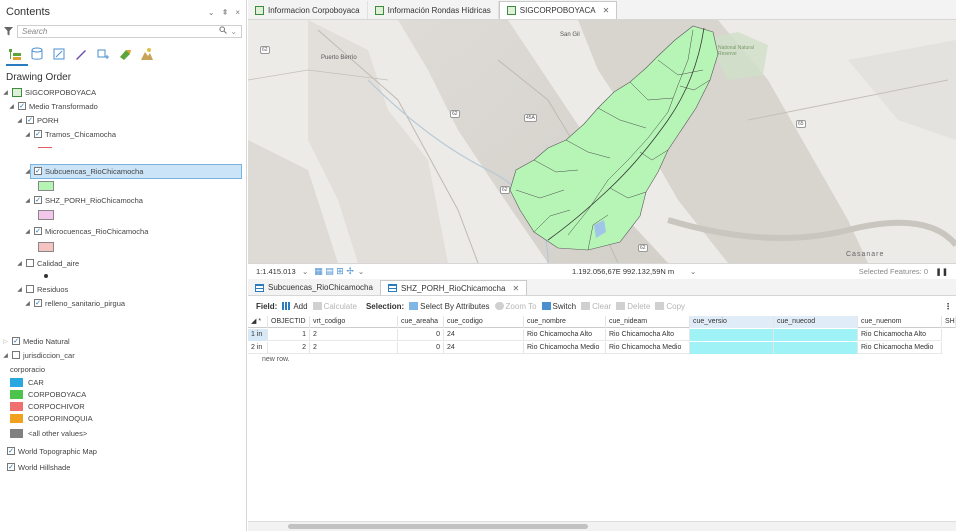 The width and height of the screenshot is (956, 531). I want to click on close-tab-icon: ✕, so click(606, 10).